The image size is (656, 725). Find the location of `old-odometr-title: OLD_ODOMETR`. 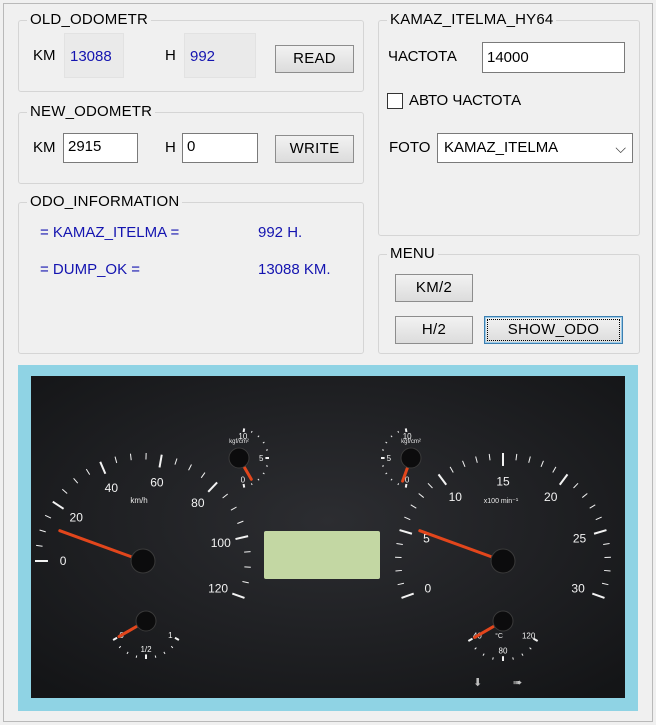

old-odometr-title: OLD_ODOMETR is located at coordinates (89, 20).